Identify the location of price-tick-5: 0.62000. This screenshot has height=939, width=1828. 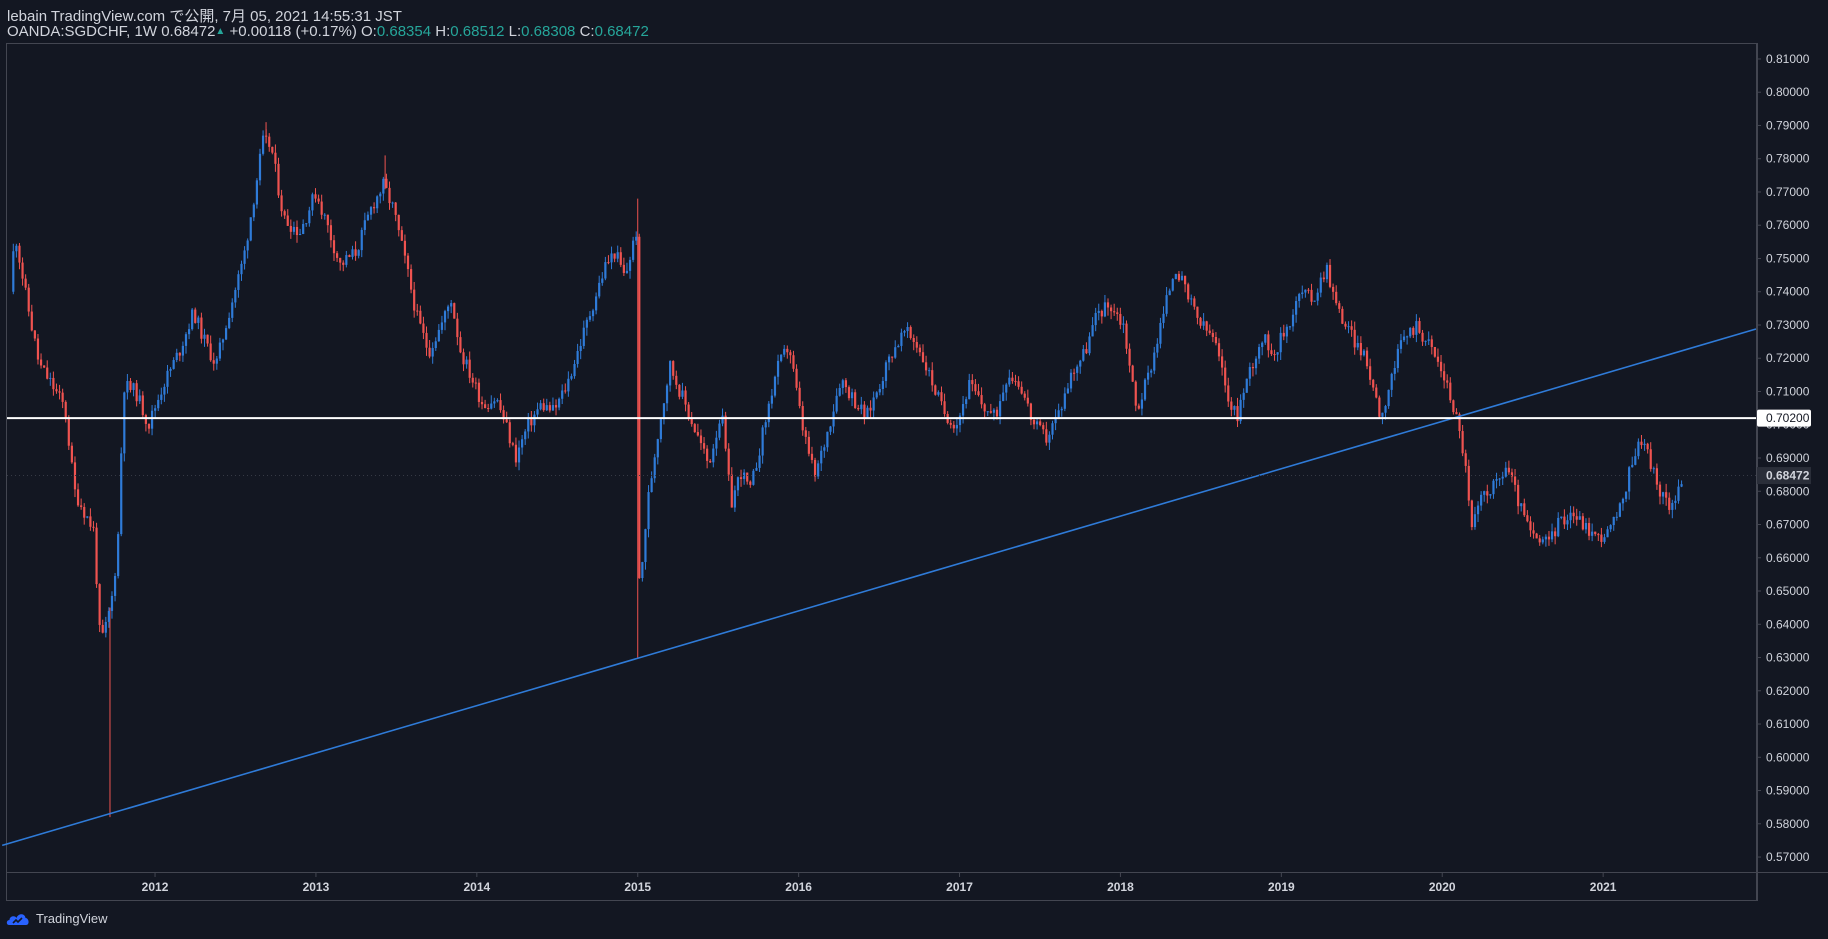
(1783, 691).